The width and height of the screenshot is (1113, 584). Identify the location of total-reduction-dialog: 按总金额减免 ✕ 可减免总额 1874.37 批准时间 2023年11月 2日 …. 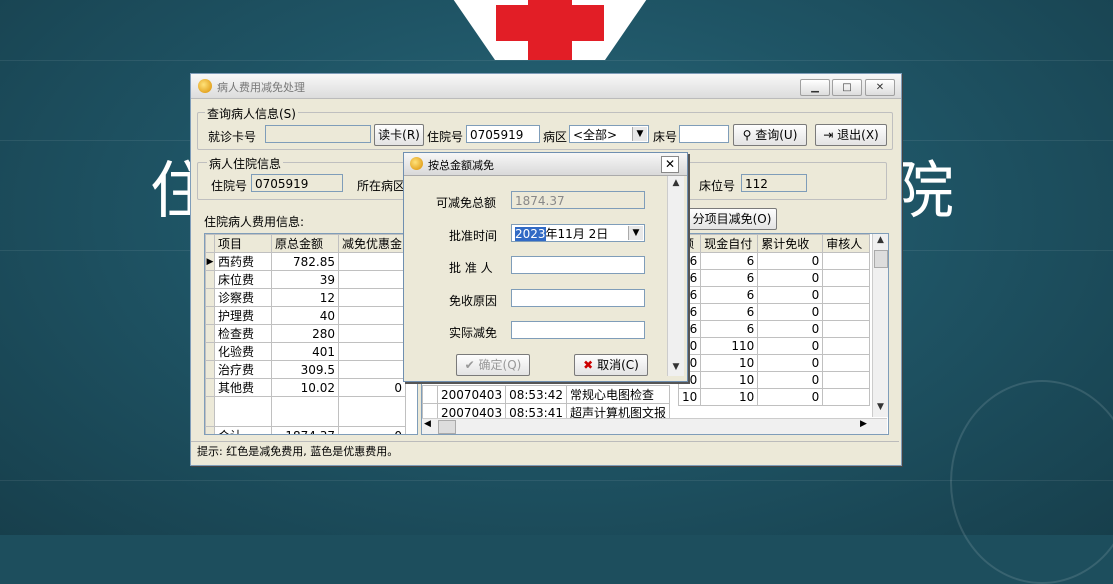
(545, 267).